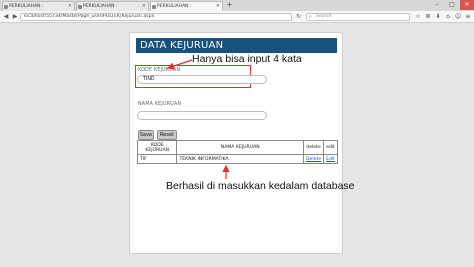 This screenshot has width=474, height=267. What do you see at coordinates (157, 147) in the screenshot?
I see `col-header-kode: KODE KEJURUAN` at bounding box center [157, 147].